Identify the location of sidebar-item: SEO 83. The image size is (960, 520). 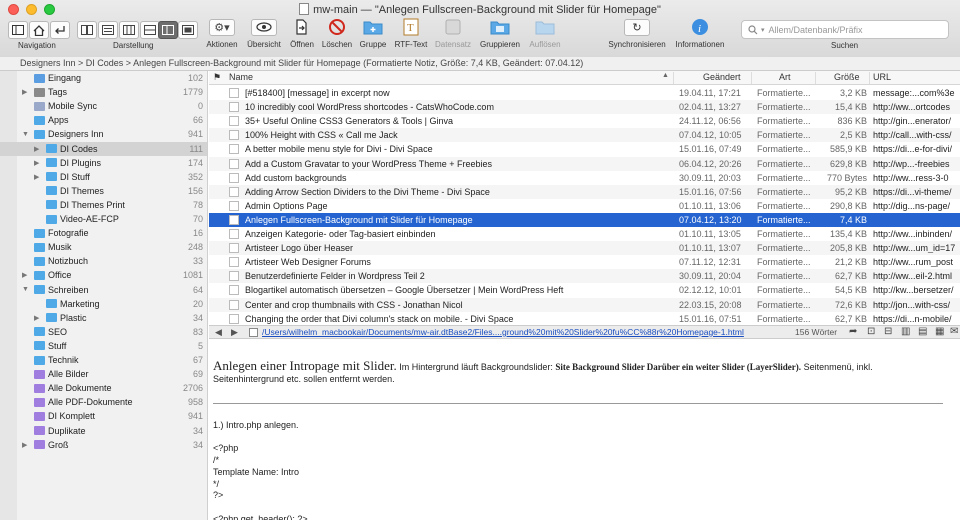
(103, 332).